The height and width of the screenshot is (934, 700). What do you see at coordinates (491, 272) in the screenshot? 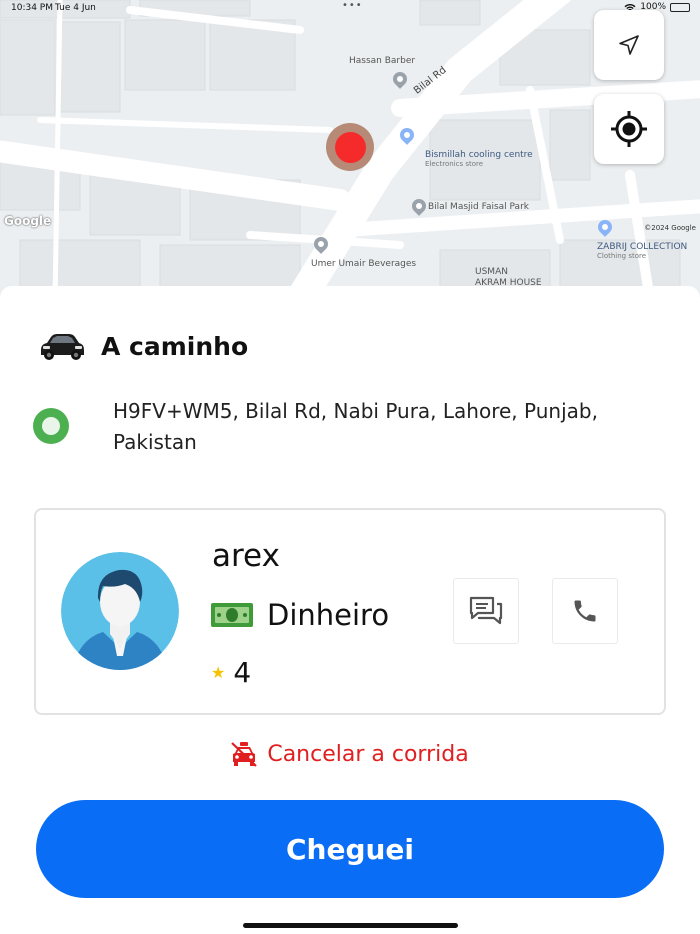
I see `map-label-usman: USMAN` at bounding box center [491, 272].